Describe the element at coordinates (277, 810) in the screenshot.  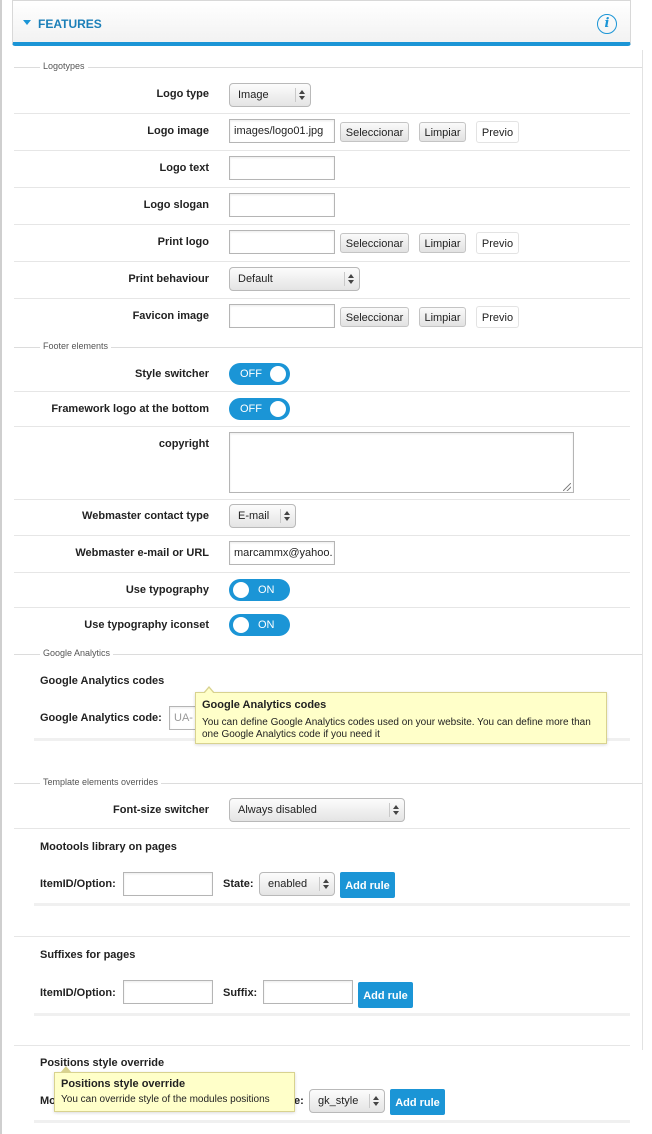
I see `font-size-switcher-value: Always disabled` at that location.